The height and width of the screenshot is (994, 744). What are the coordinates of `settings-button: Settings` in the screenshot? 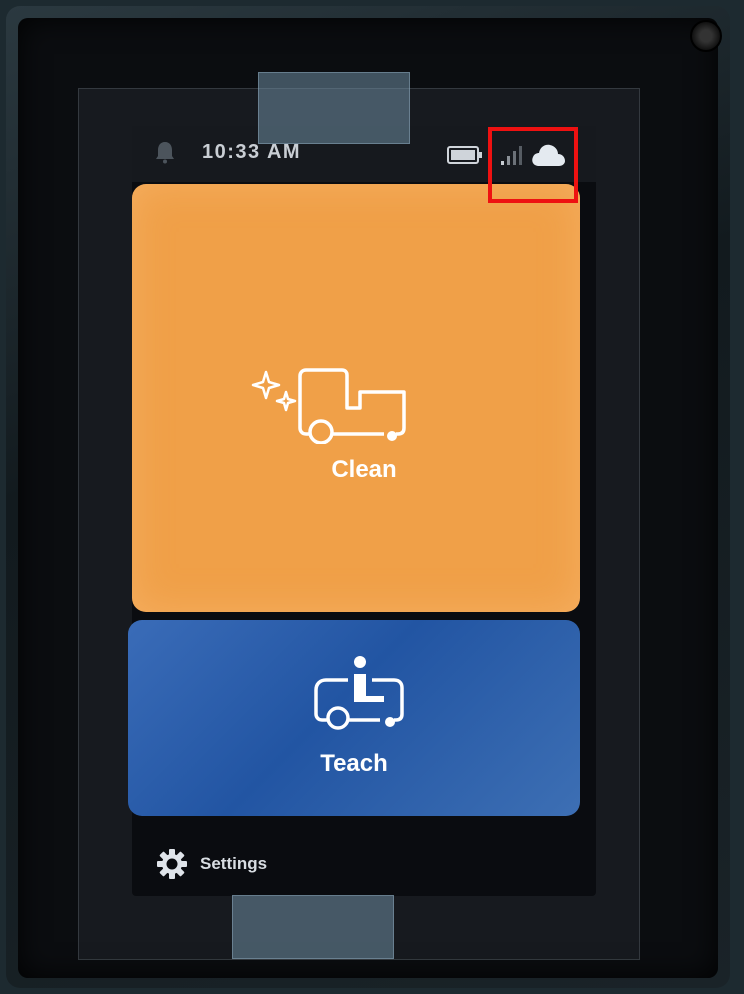 It's located at (211, 864).